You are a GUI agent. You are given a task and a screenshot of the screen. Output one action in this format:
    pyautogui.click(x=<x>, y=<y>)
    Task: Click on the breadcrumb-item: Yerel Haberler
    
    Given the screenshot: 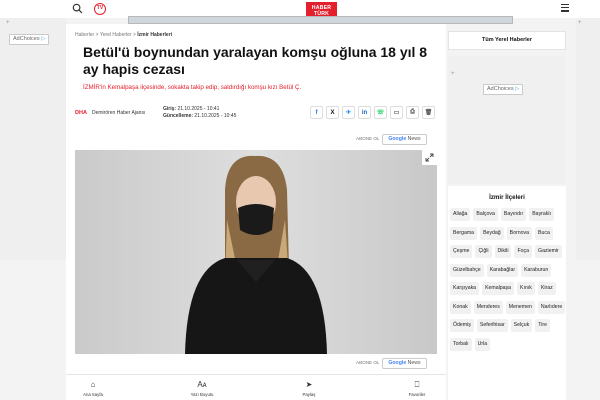 What is the action you would take?
    pyautogui.click(x=116, y=35)
    